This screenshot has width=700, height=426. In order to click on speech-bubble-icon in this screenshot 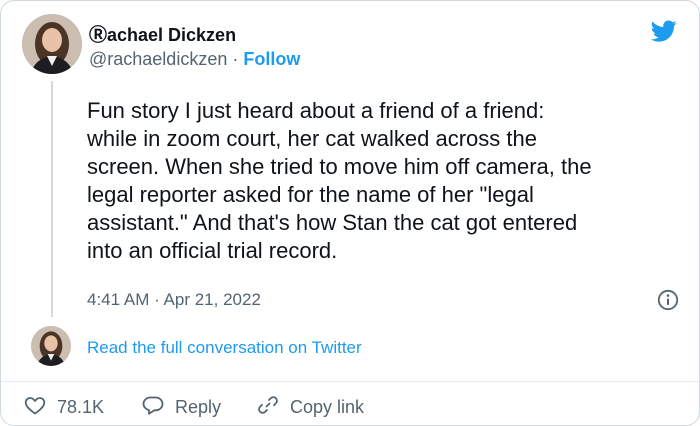, I will do `click(153, 407)`.